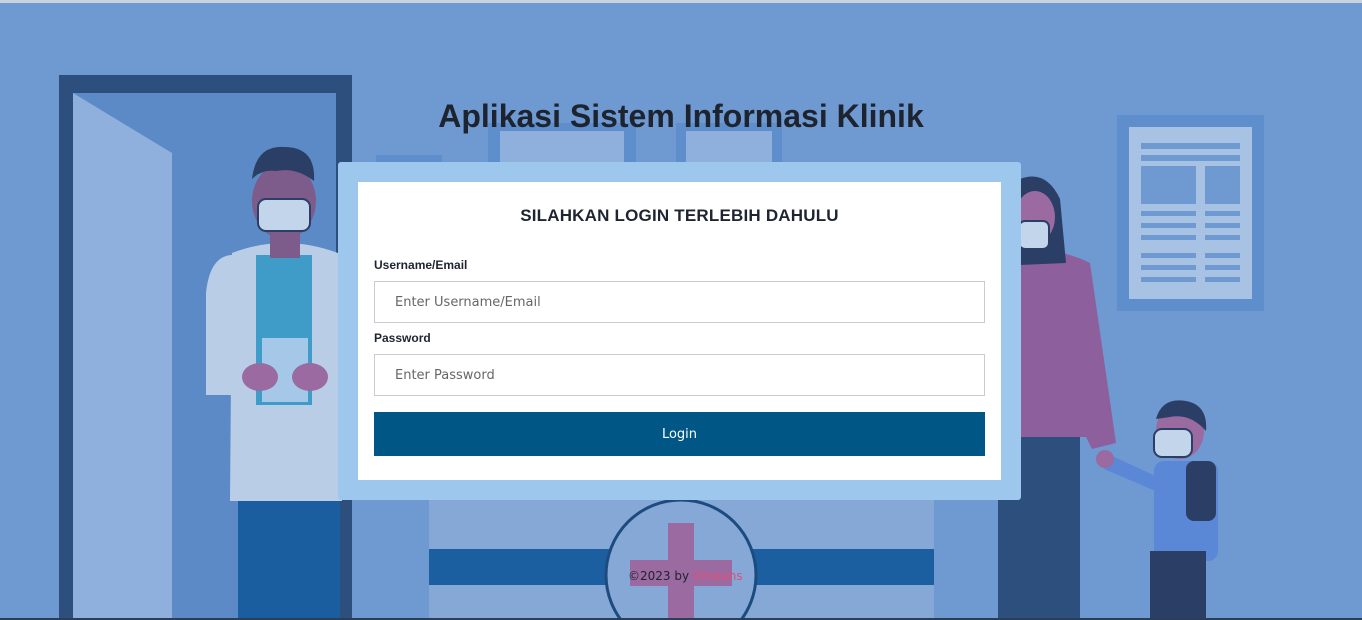  I want to click on username-label: Username/Email, so click(421, 265).